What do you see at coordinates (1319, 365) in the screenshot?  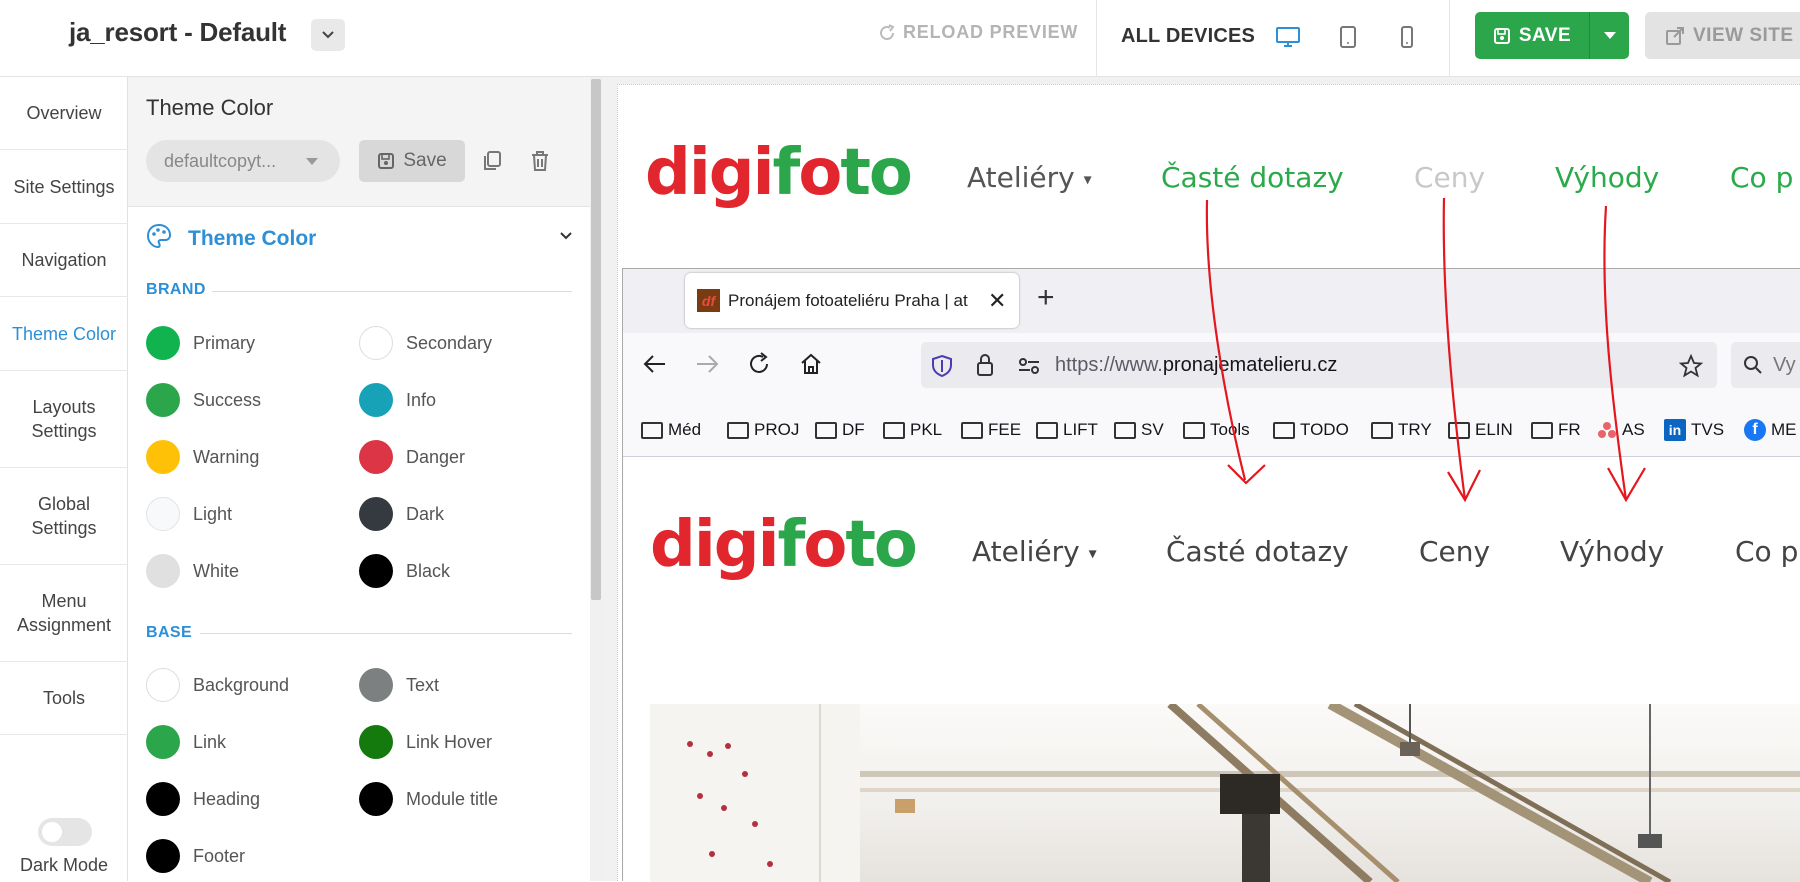 I see `url-bar: https://www.pronajematelieru.cz` at bounding box center [1319, 365].